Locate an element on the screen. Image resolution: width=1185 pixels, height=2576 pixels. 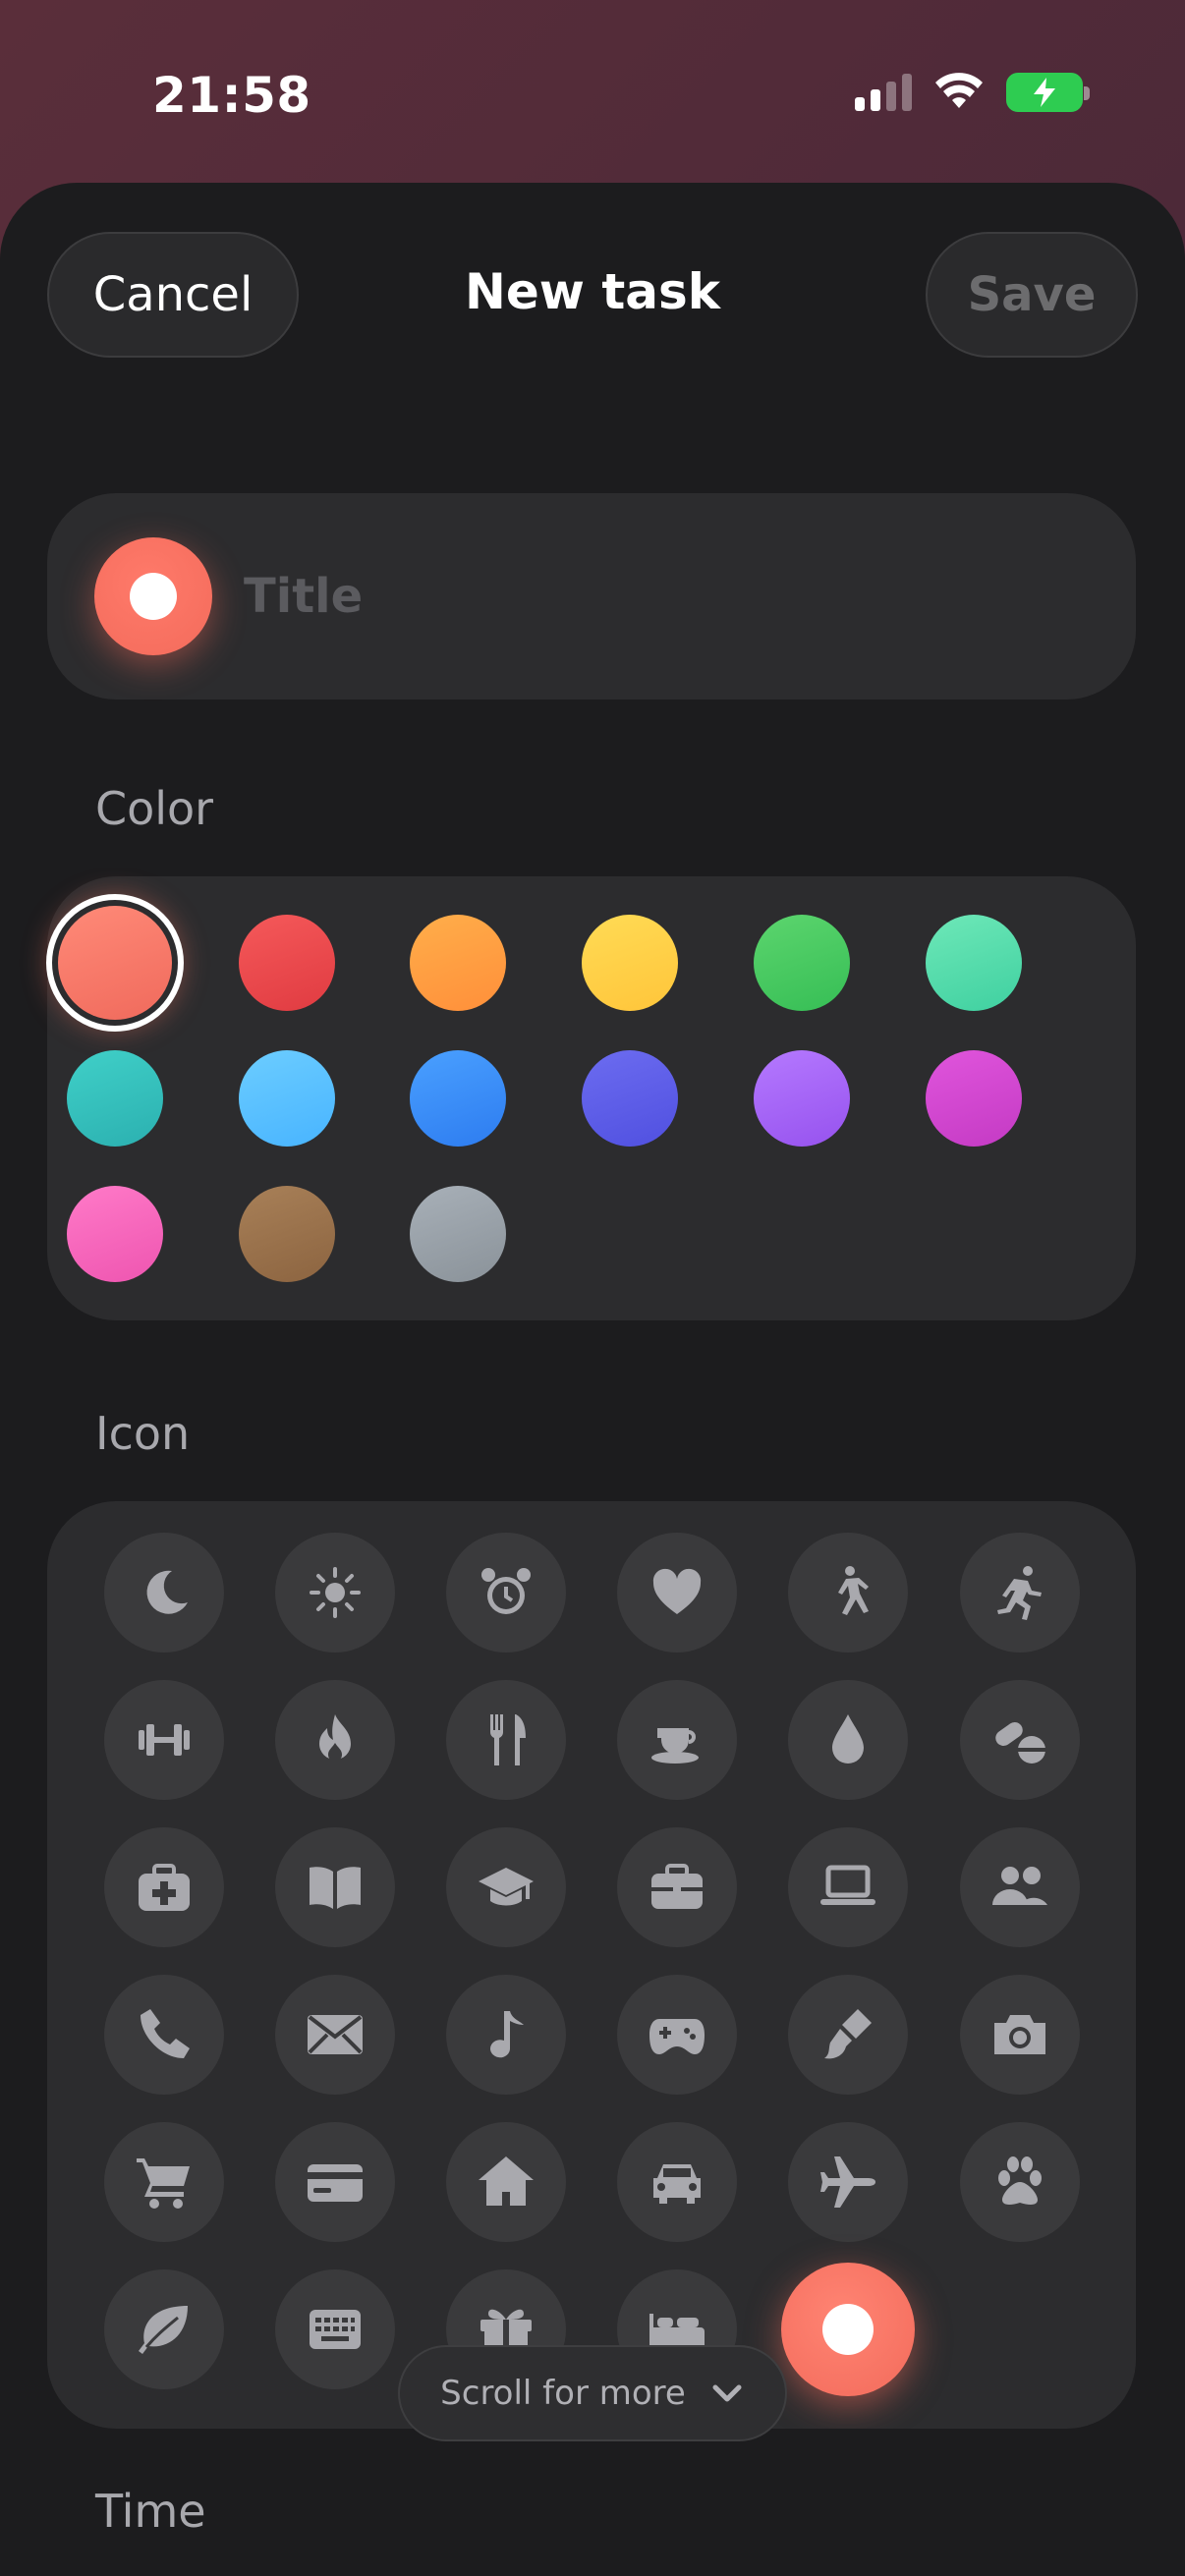
icon-option-heart is located at coordinates (677, 1592).